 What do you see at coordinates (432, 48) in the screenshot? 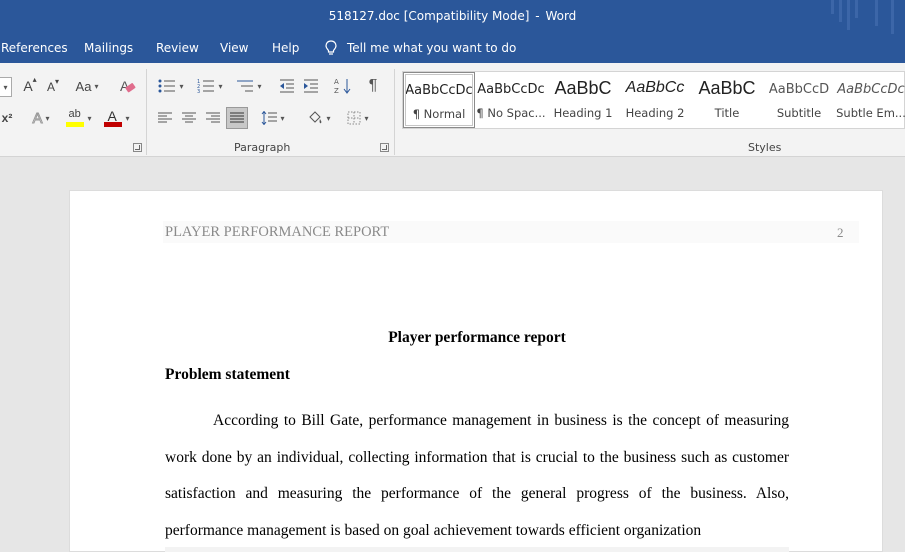
I see `tell-me-text: Tell me what you want to do` at bounding box center [432, 48].